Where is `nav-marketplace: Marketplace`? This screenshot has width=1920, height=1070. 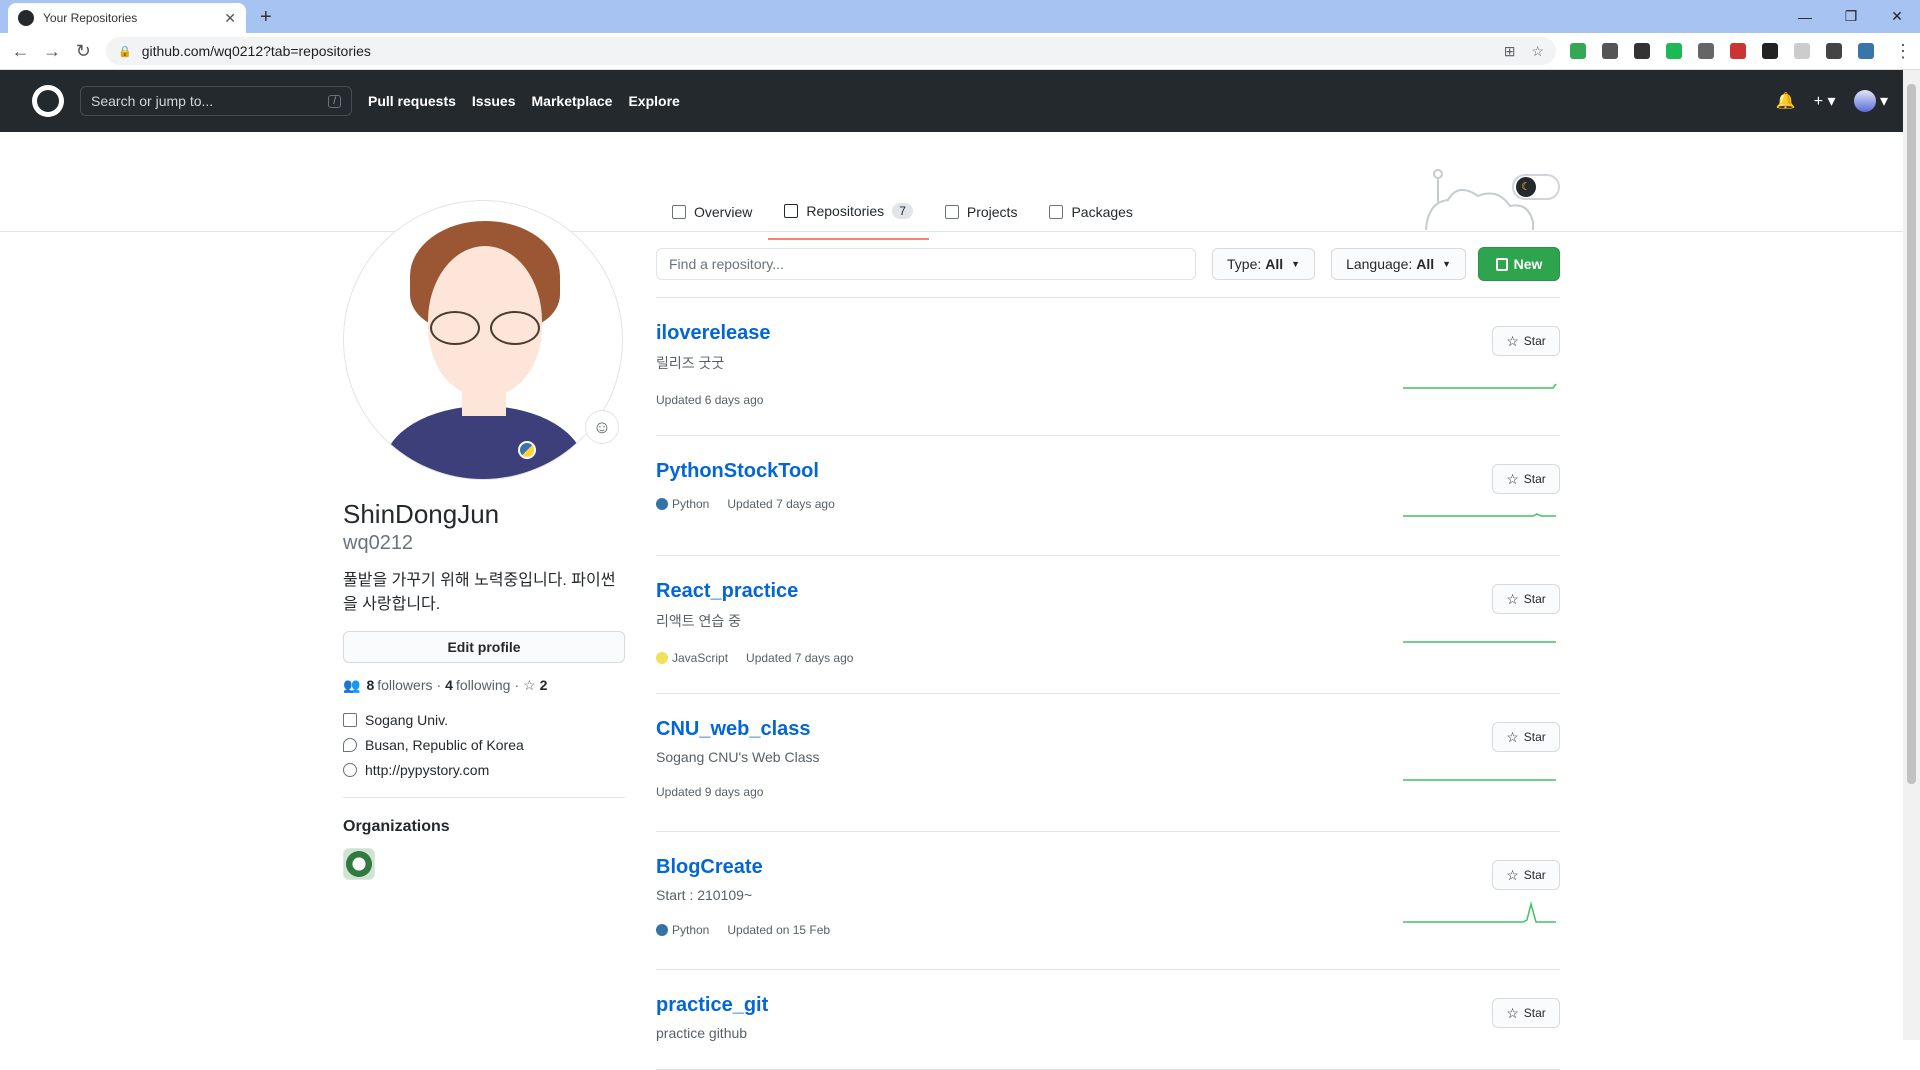
nav-marketplace: Marketplace is located at coordinates (572, 101).